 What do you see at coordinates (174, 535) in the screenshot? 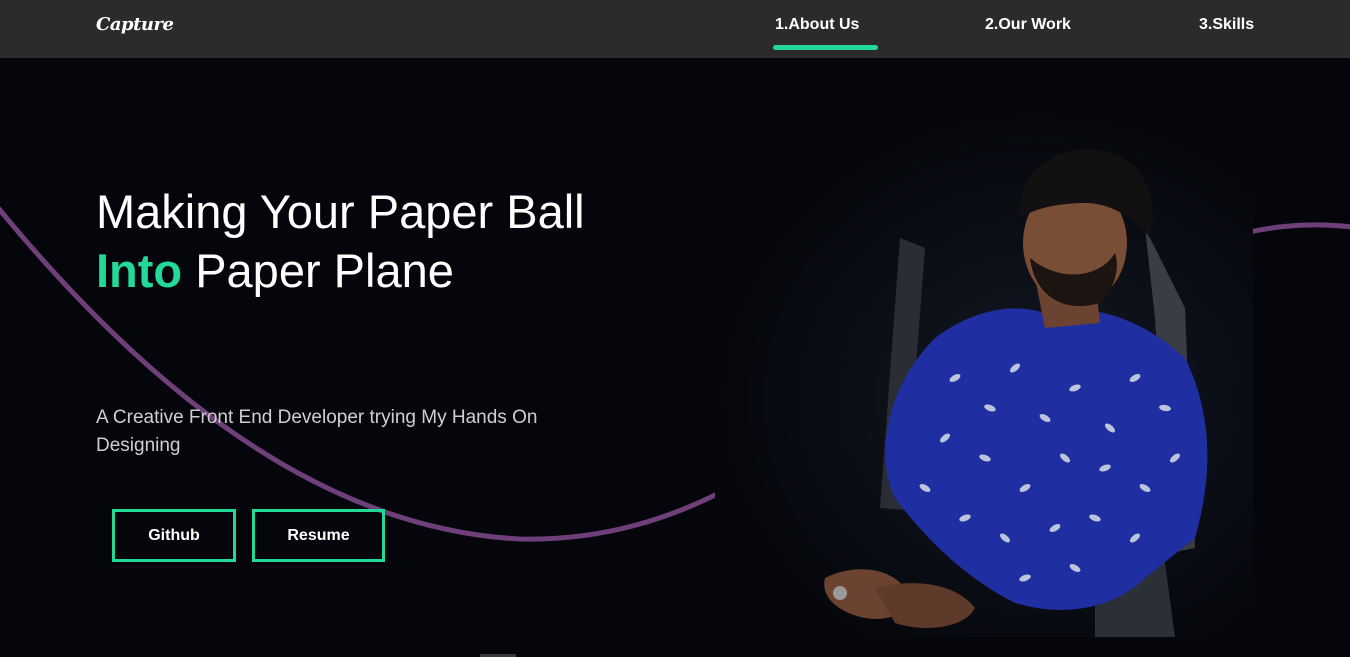
I see `github-button: Github` at bounding box center [174, 535].